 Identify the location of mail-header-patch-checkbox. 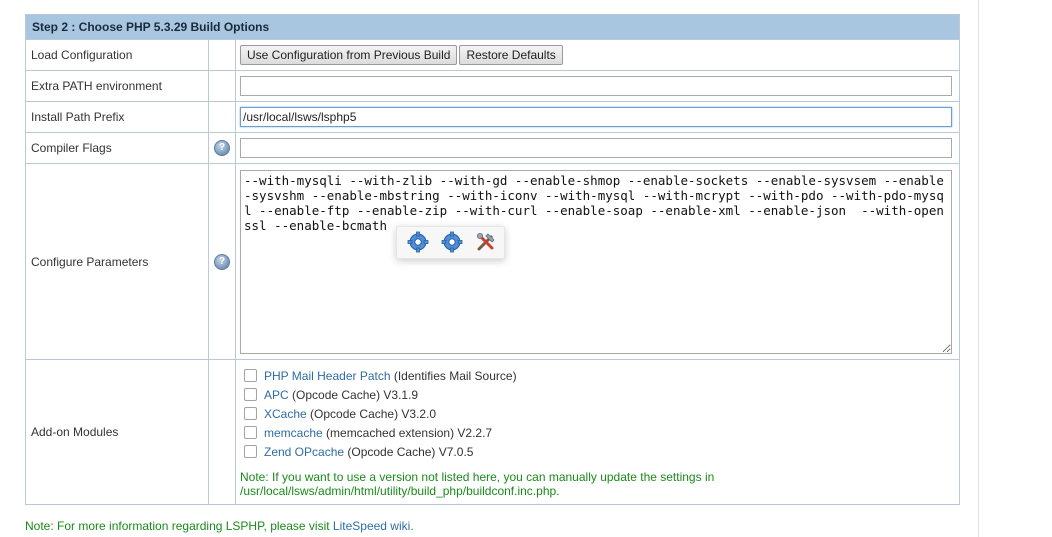
(250, 375).